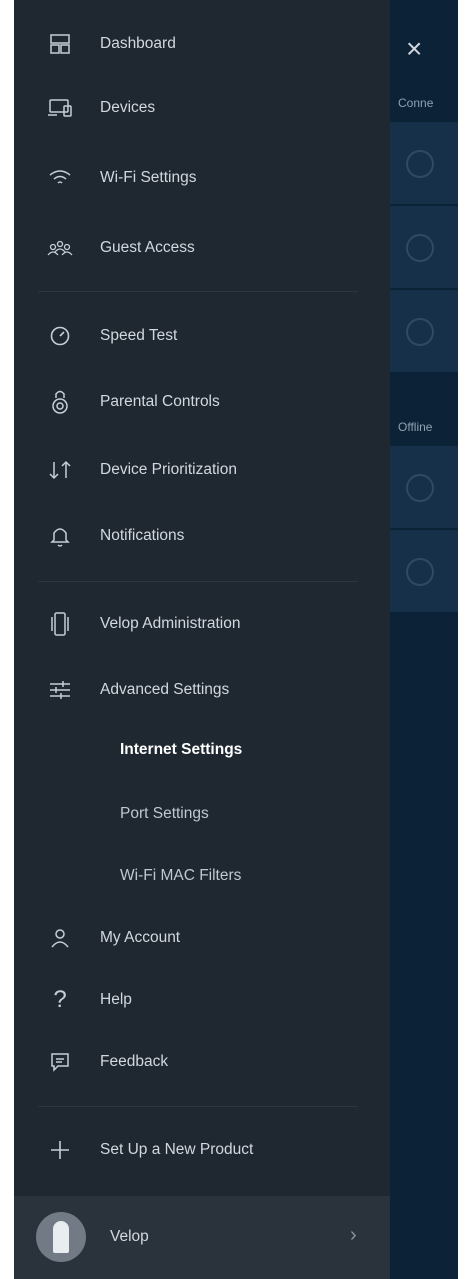 The height and width of the screenshot is (1279, 473). I want to click on menu-label: Dashboard, so click(138, 43).